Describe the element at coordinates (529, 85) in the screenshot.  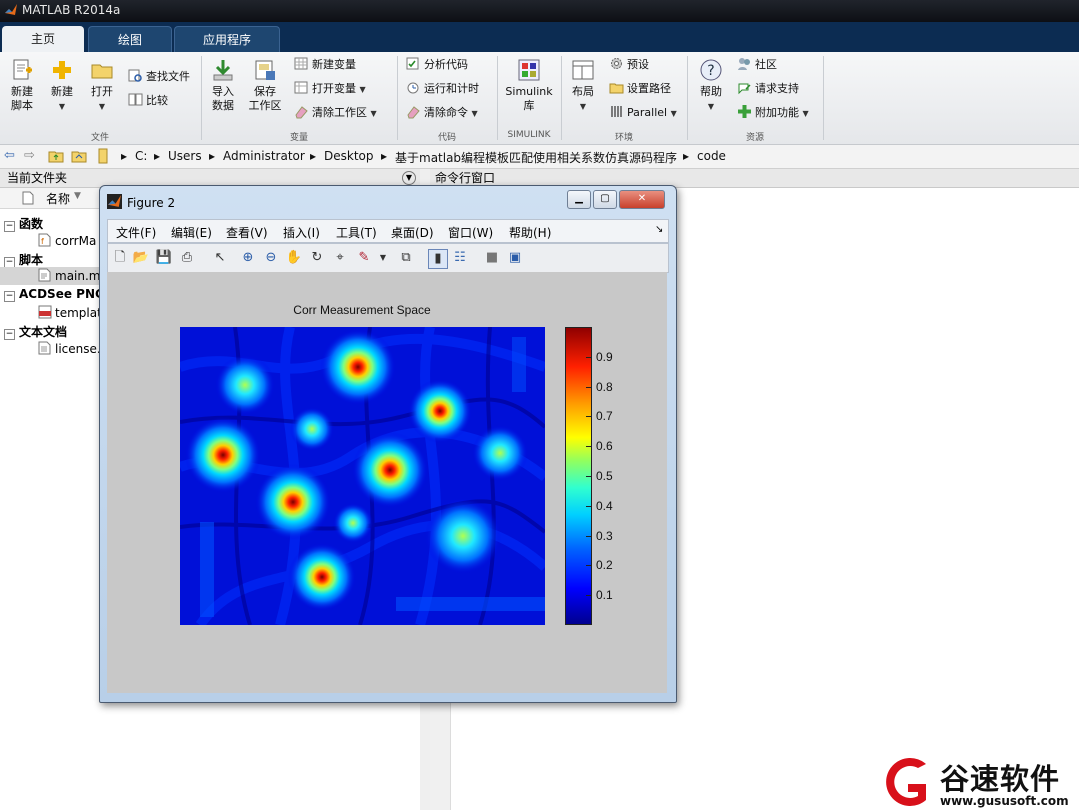
I see `simulink-library-button: Simulink 库` at that location.